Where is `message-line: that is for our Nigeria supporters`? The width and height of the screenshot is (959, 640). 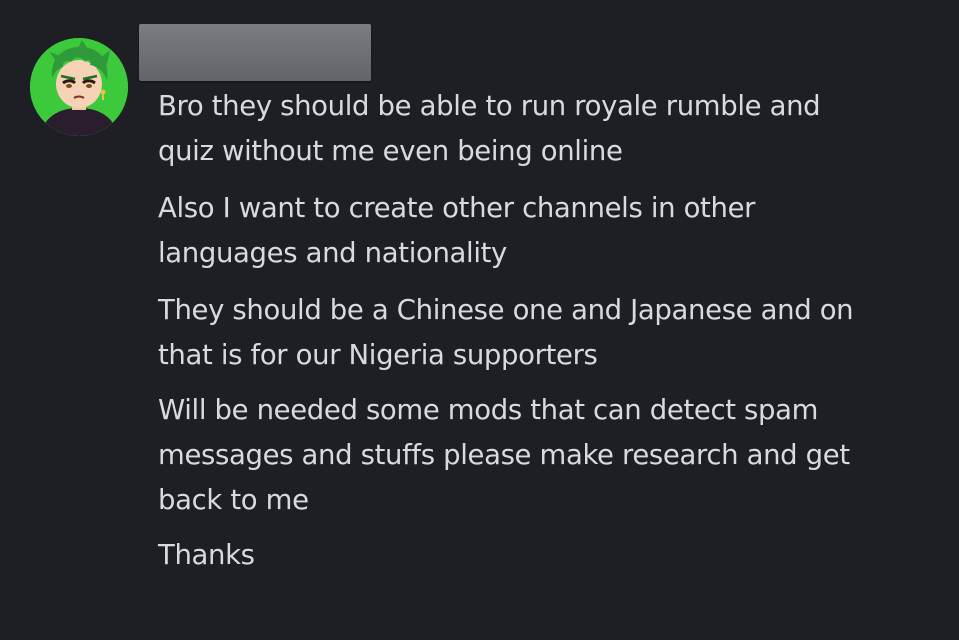
message-line: that is for our Nigeria supporters is located at coordinates (378, 355).